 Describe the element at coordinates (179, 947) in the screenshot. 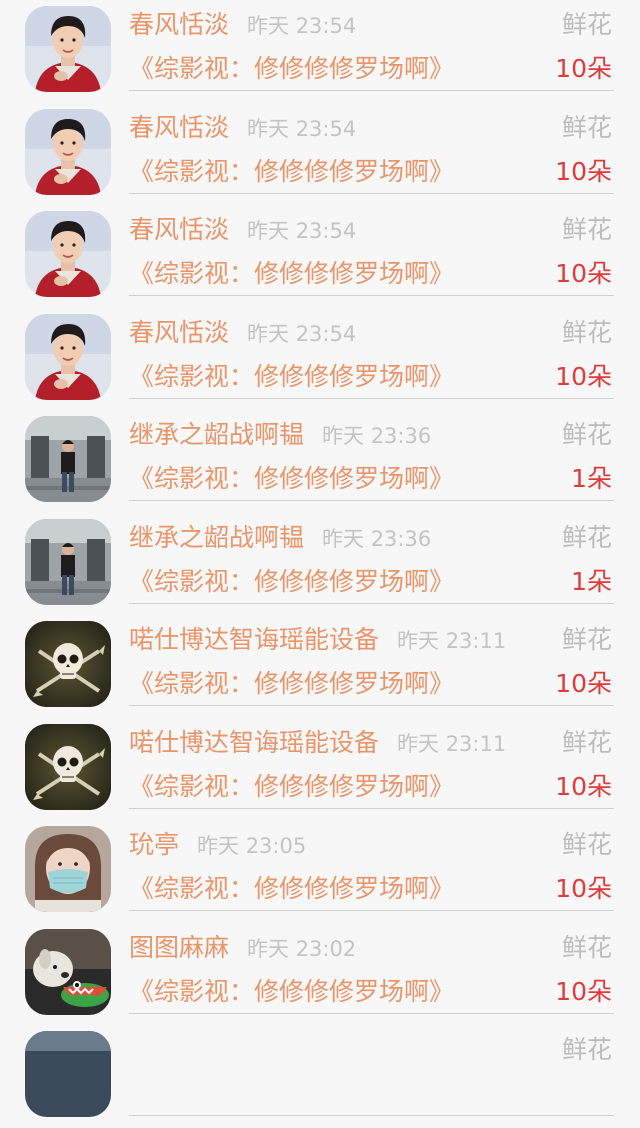

I see `user-name-text: 图图麻麻` at that location.